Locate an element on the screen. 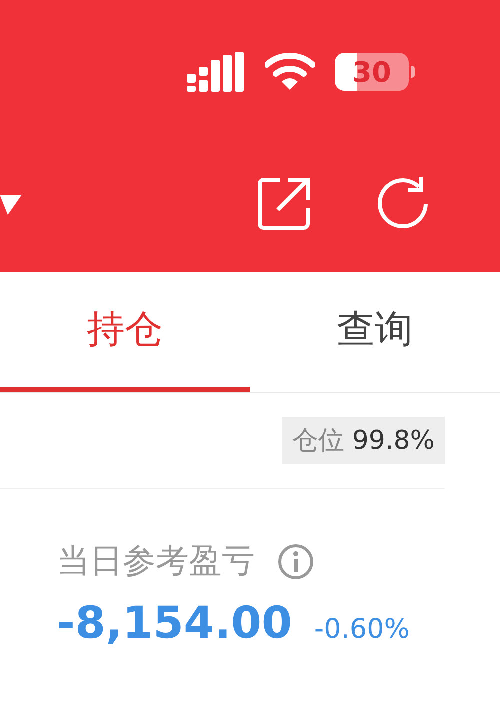 The width and height of the screenshot is (500, 702). position-value: 99.8% is located at coordinates (393, 441).